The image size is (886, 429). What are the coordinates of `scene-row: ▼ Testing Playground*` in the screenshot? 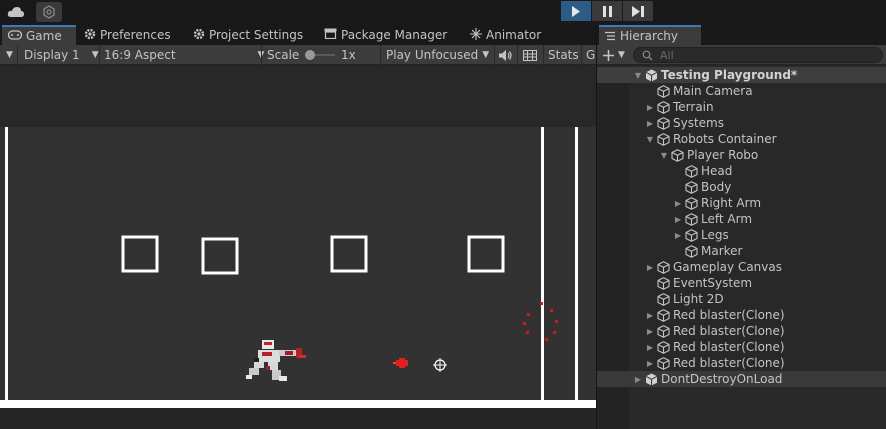 It's located at (741, 75).